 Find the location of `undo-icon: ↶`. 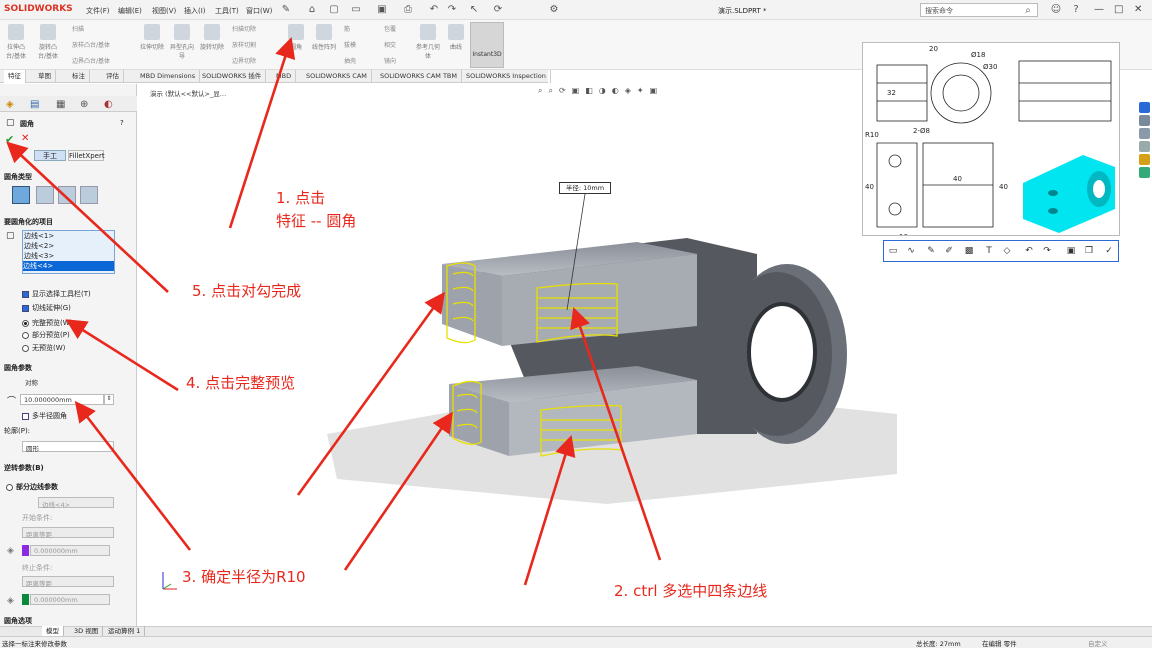

undo-icon: ↶ is located at coordinates (434, 10).